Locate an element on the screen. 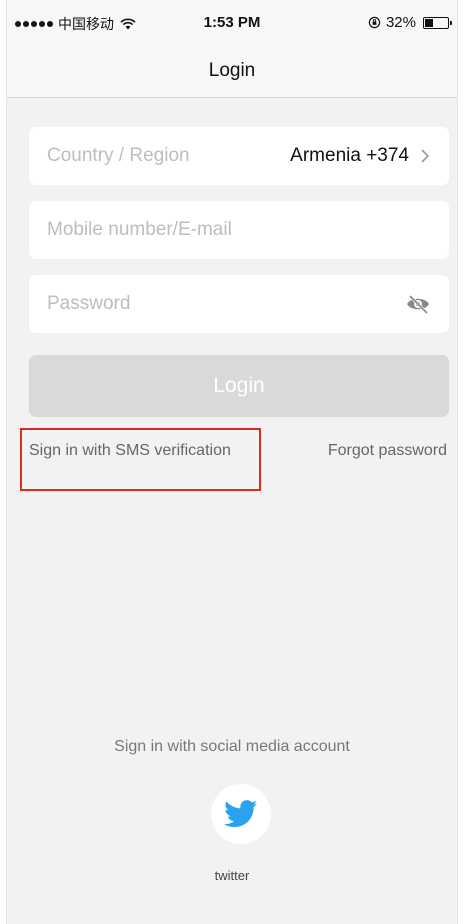 This screenshot has width=464, height=924. password-placeholder: Password is located at coordinates (89, 303).